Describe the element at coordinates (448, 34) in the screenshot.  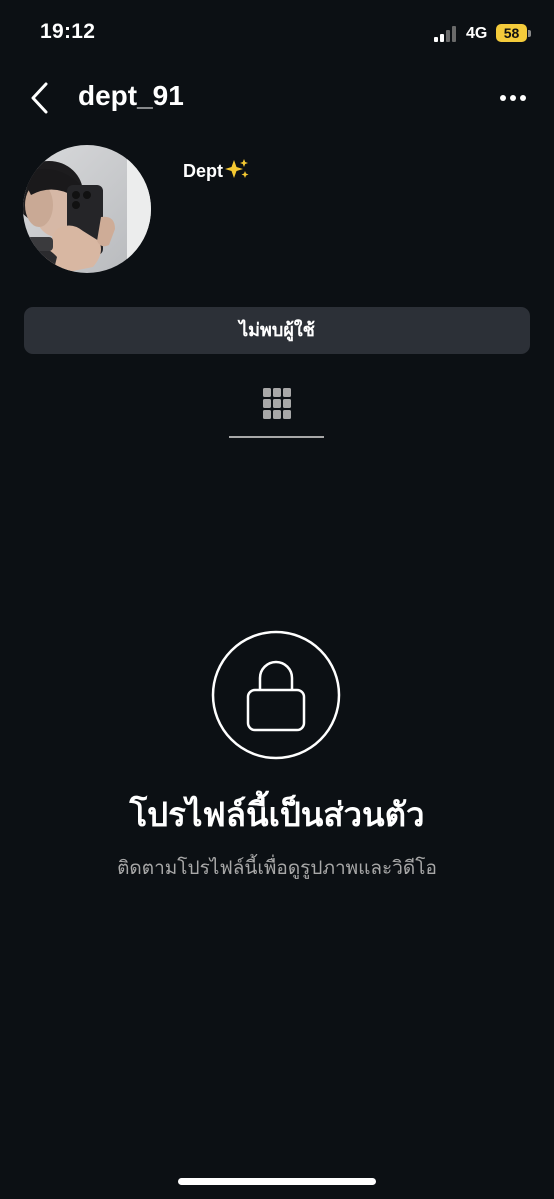
I see `signal-strength-icon` at that location.